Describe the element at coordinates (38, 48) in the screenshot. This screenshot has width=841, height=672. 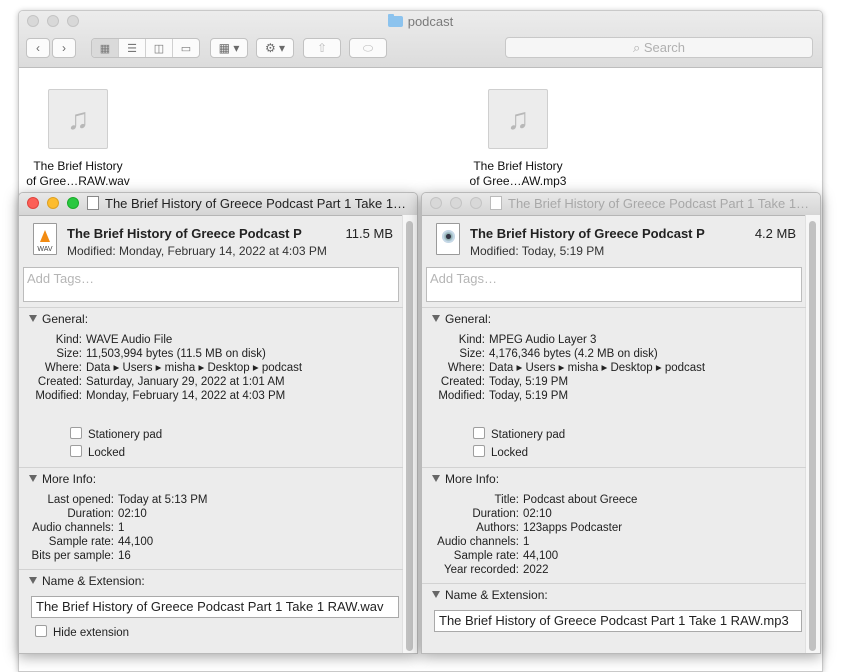
I see `back-button: ‹` at that location.